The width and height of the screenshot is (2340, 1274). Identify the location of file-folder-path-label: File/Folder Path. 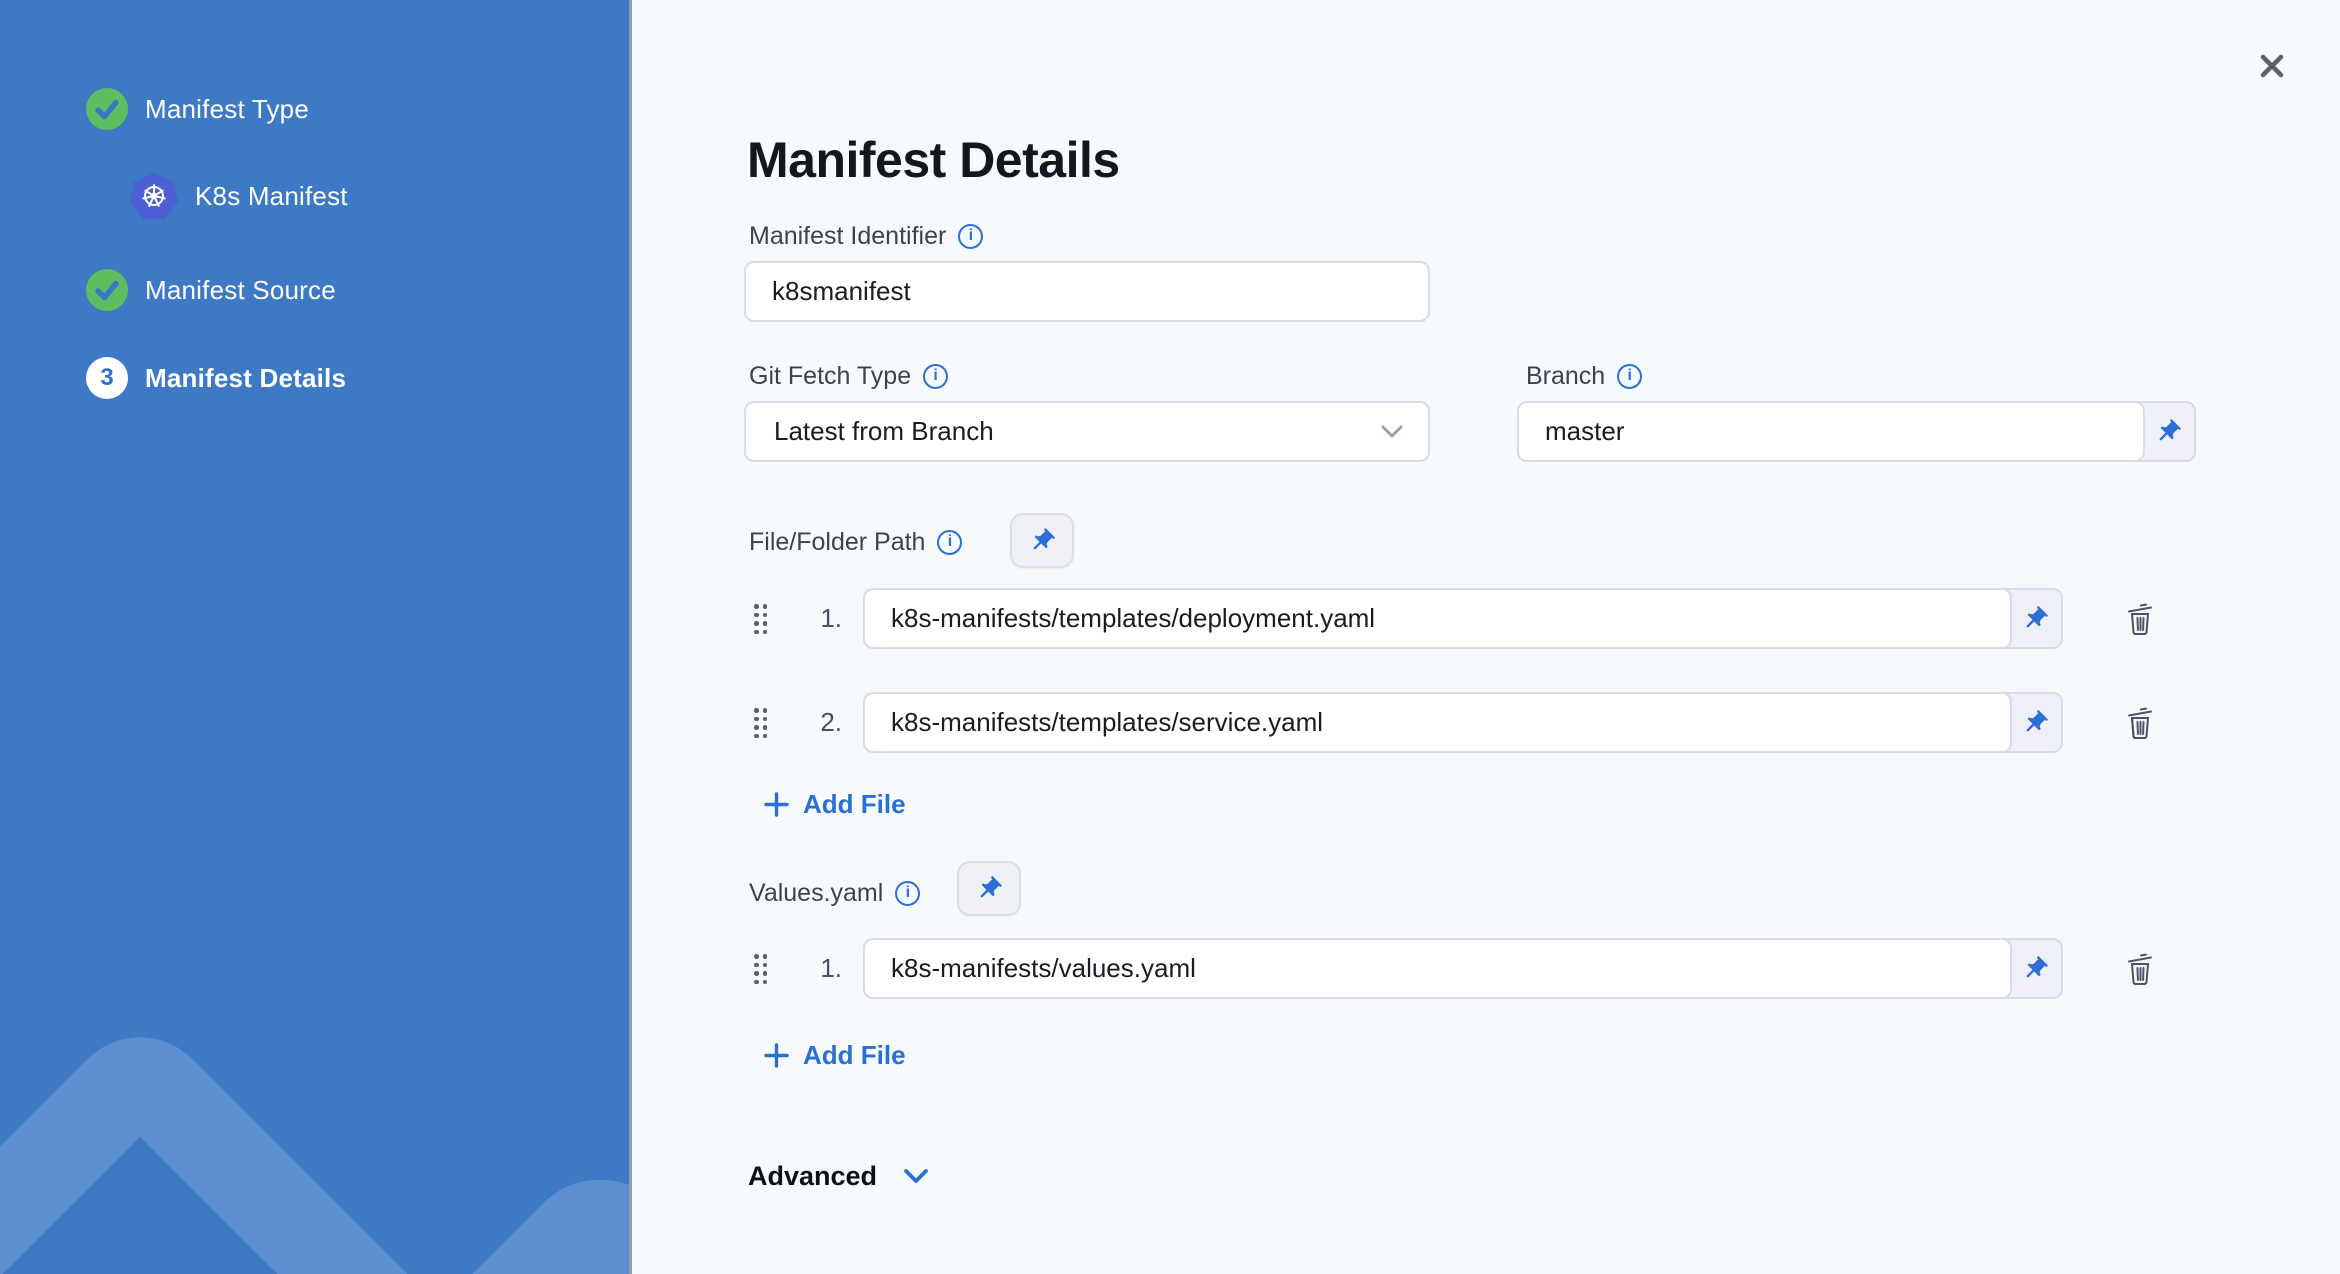
(837, 541).